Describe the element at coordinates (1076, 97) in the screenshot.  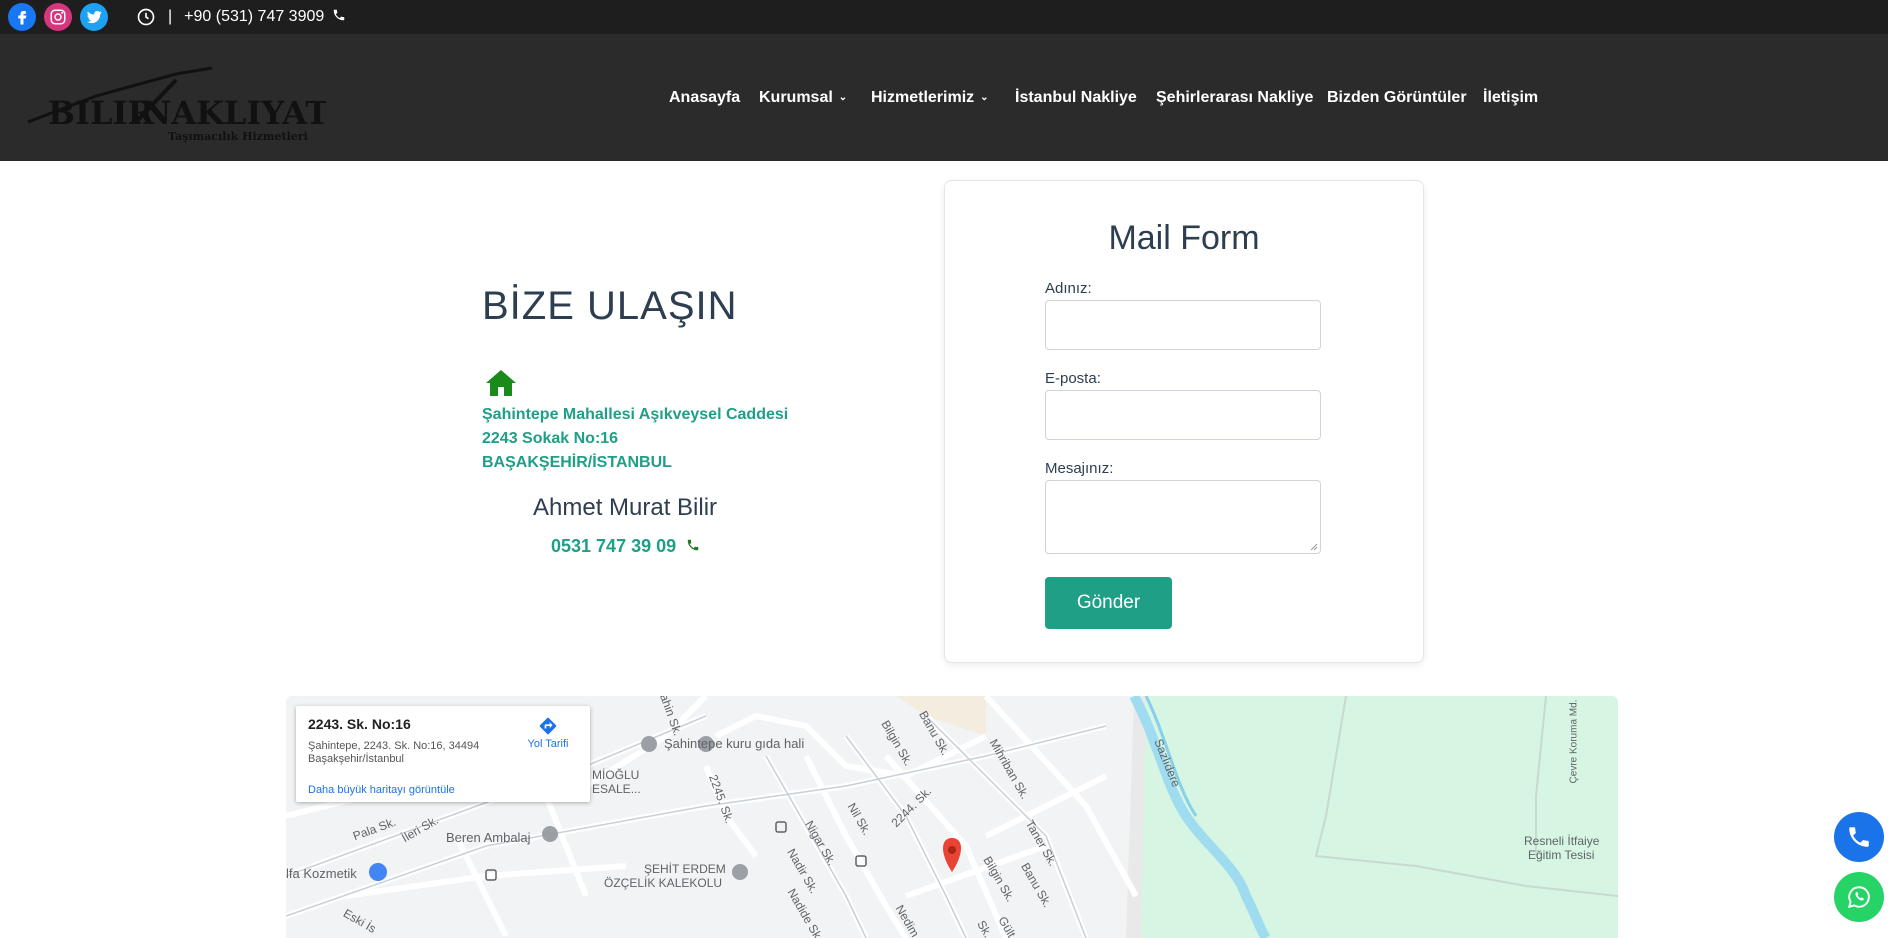
I see `nav-istanbul-nakliye: İstanbul Nakliye` at that location.